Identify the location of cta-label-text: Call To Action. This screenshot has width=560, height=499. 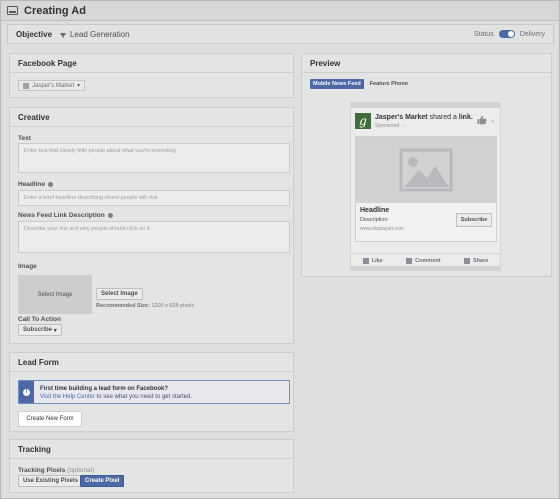
(39, 319).